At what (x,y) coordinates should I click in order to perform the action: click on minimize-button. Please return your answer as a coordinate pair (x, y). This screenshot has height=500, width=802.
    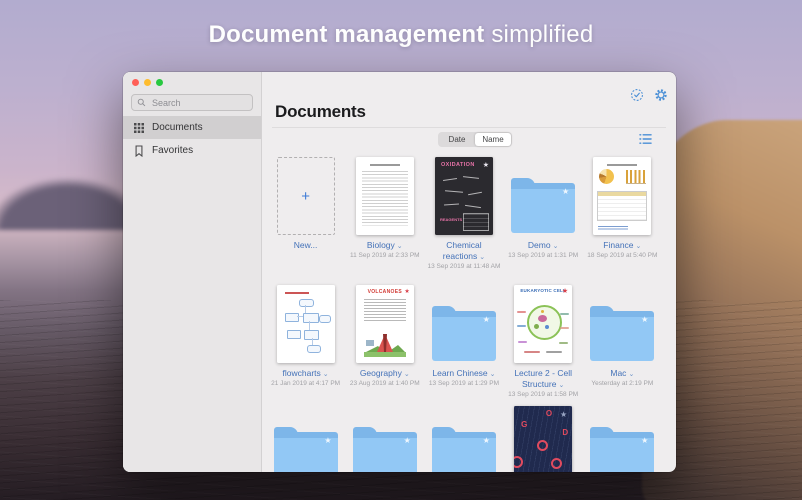
    Looking at the image, I should click on (147, 82).